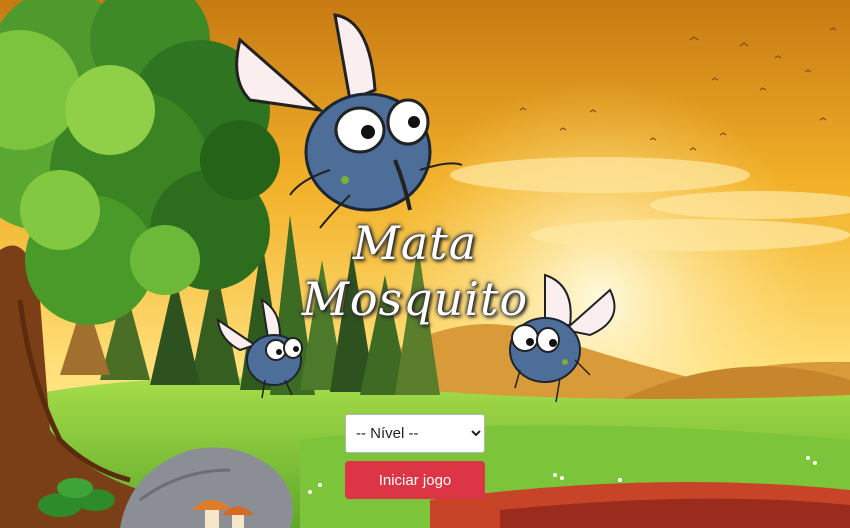 The width and height of the screenshot is (850, 528). What do you see at coordinates (415, 271) in the screenshot?
I see `game-title: Mata Mosquito` at bounding box center [415, 271].